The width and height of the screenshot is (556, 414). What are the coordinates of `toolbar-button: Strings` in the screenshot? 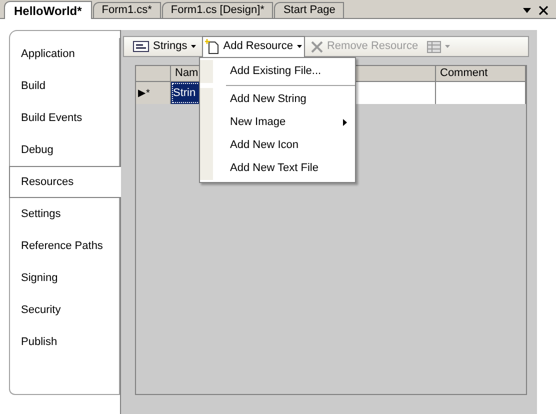 It's located at (165, 47).